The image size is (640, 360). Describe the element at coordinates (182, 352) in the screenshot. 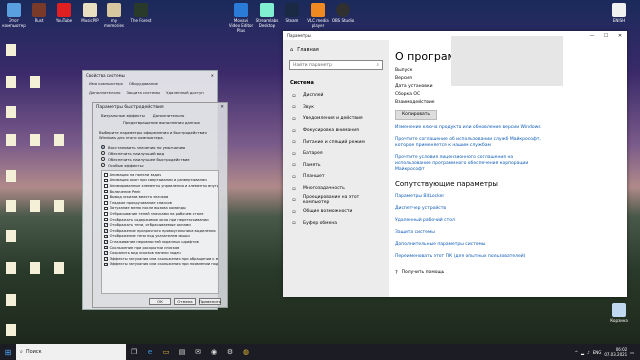

I see `store-icon: ▤` at that location.